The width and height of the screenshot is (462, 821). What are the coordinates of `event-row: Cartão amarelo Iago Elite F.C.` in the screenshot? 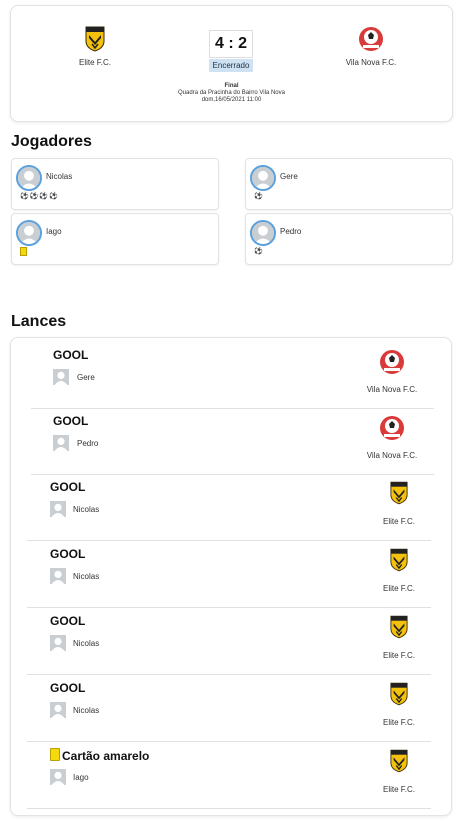 It's located at (229, 775).